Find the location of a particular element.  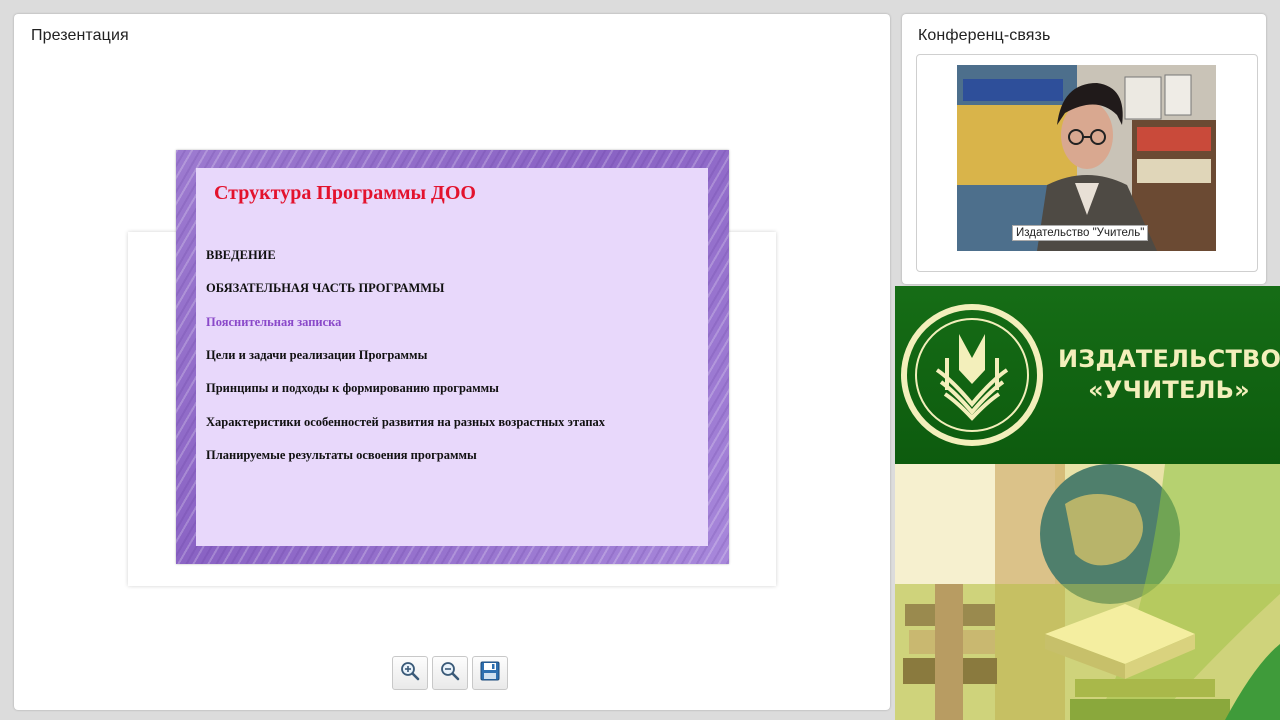

webcam-video: Издательство "Учитель" is located at coordinates (1086, 158).